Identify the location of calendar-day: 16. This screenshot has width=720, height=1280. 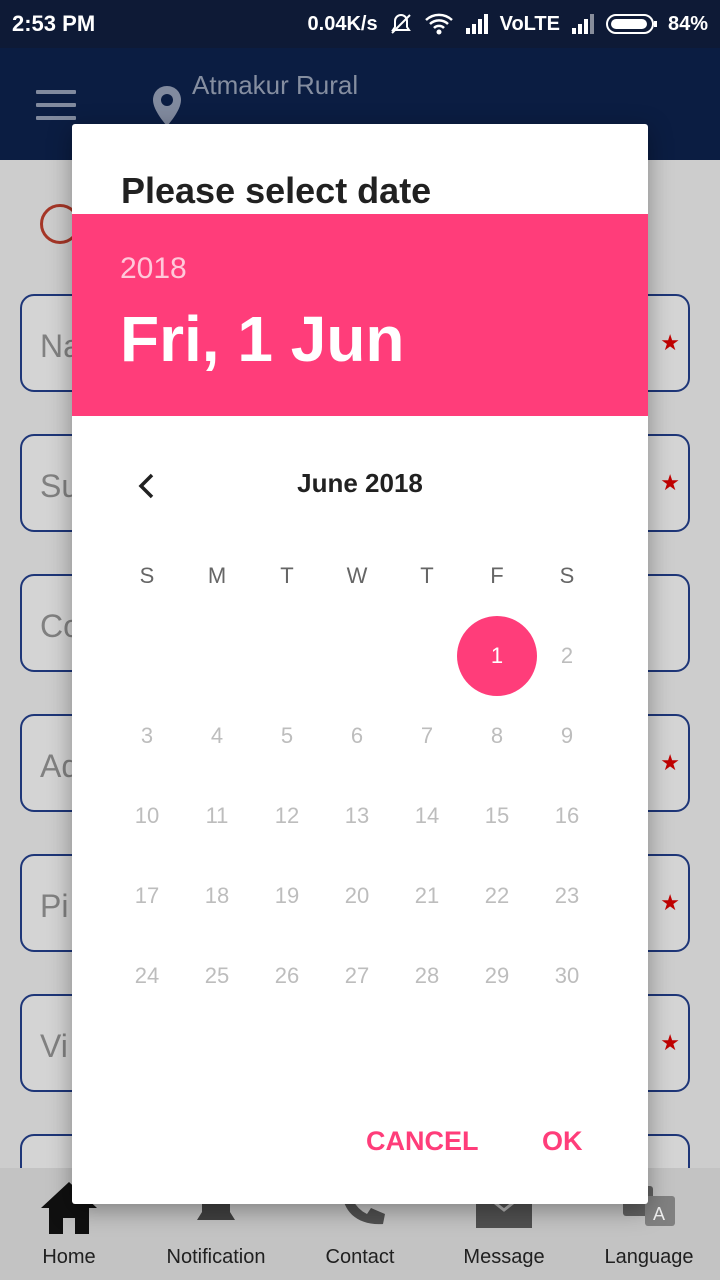
(567, 816).